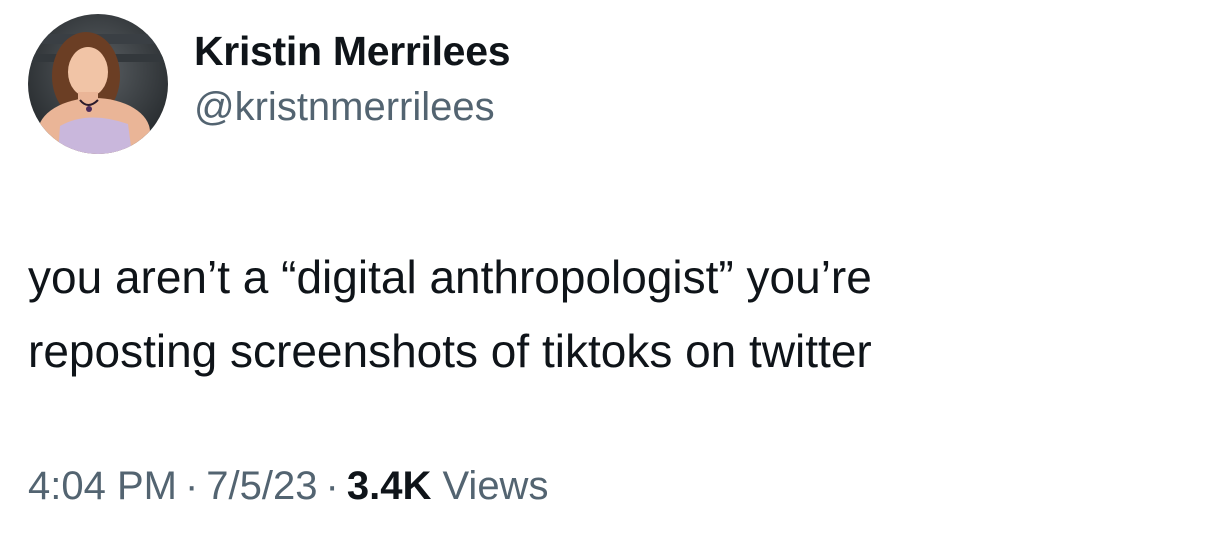 The width and height of the screenshot is (1206, 540). I want to click on display-name: Kristin Merrilees, so click(352, 51).